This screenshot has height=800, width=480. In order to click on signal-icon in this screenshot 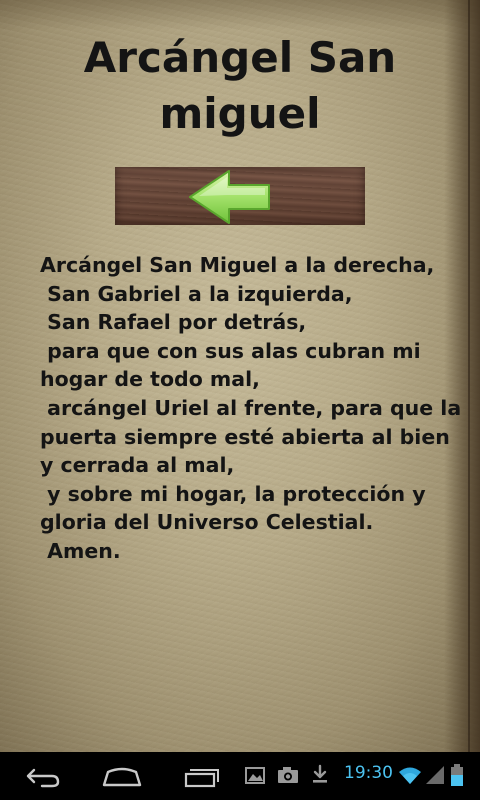, I will do `click(435, 775)`.